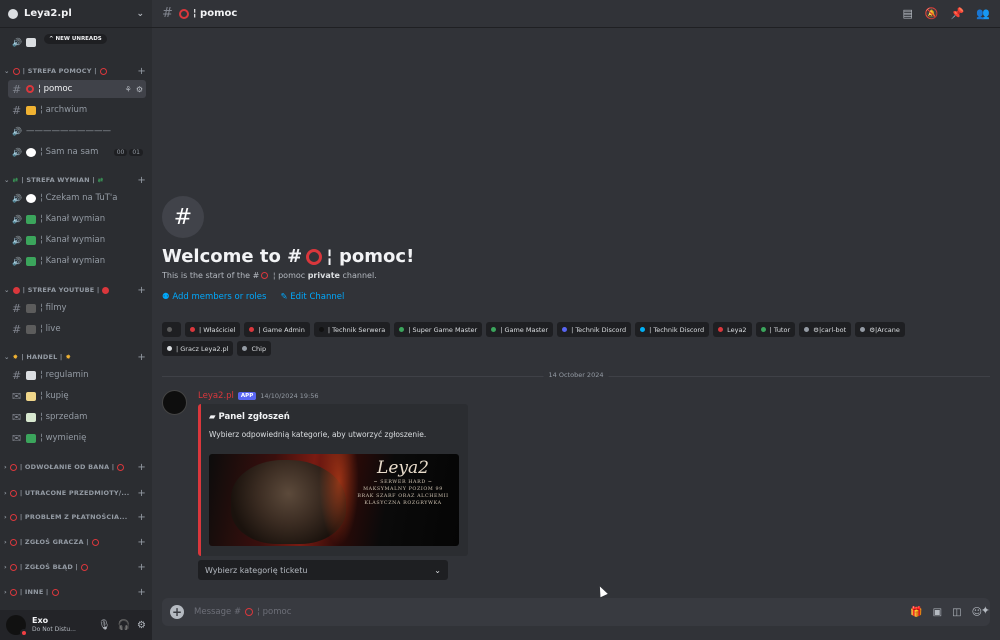 This screenshot has height=640, width=1000. I want to click on role-label: | Technik Serwera, so click(356, 329).